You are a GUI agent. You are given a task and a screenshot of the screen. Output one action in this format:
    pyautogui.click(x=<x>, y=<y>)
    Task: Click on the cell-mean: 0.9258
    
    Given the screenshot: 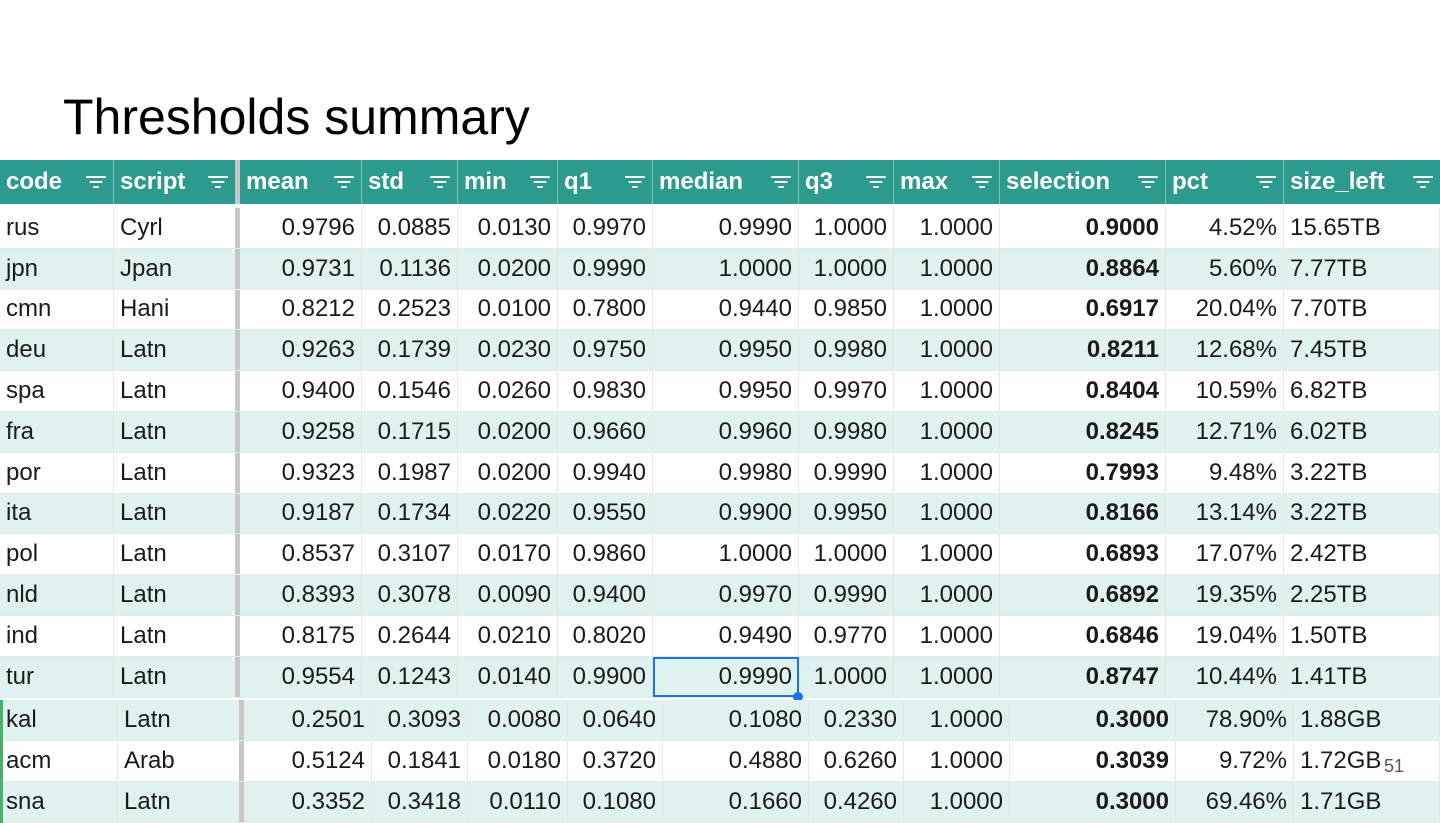 What is the action you would take?
    pyautogui.click(x=301, y=431)
    